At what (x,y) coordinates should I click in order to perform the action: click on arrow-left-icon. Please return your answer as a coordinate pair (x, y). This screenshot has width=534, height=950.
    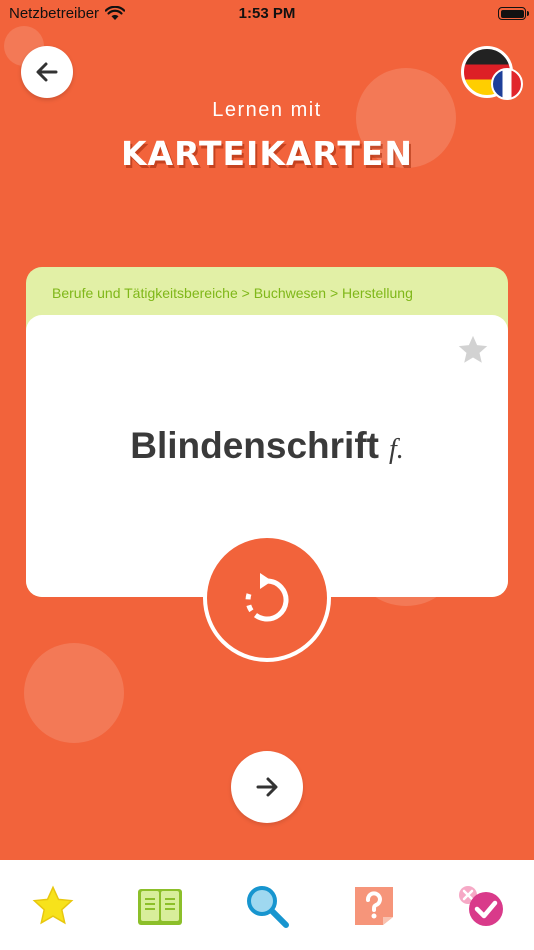
    Looking at the image, I should click on (47, 72).